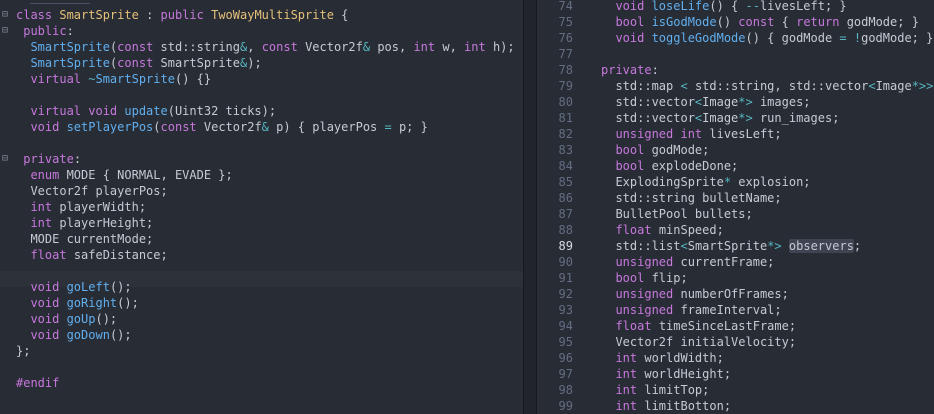 The image size is (934, 414). Describe the element at coordinates (85, 239) in the screenshot. I see `code-token: MODE currentMode;` at that location.